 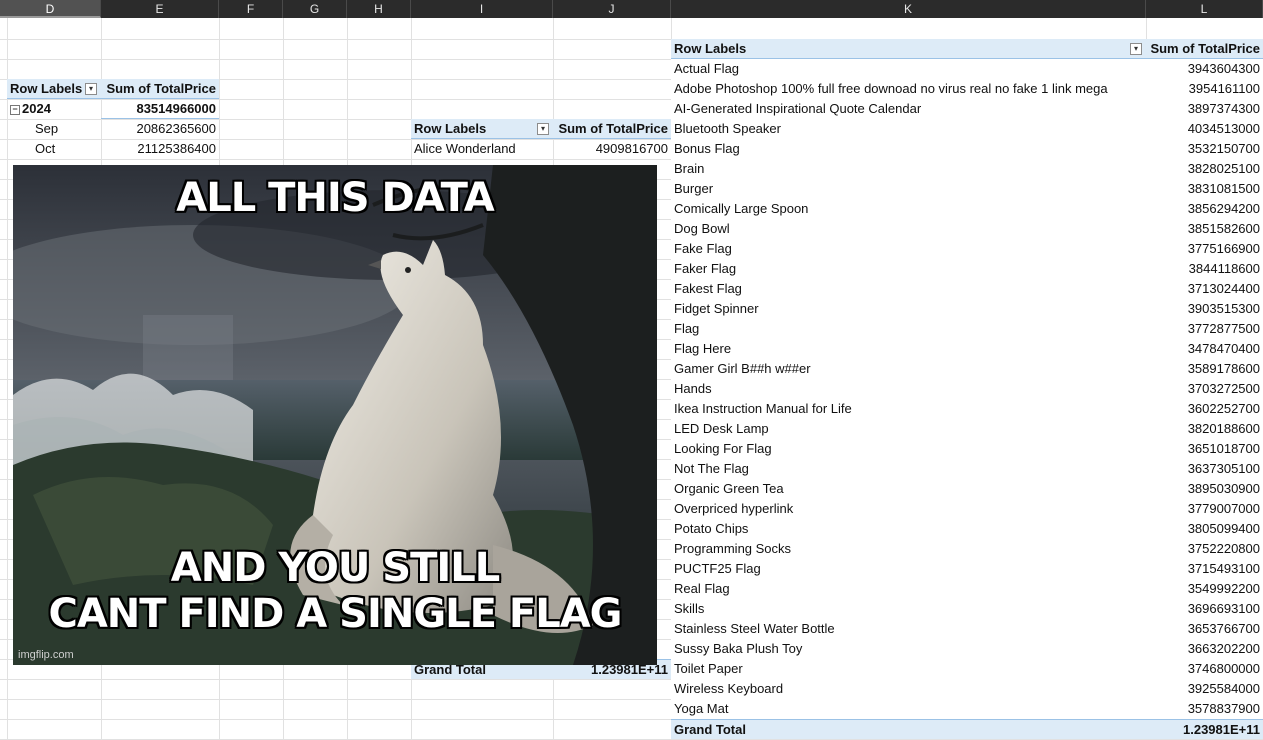 I want to click on column-header-e: E, so click(x=160, y=9).